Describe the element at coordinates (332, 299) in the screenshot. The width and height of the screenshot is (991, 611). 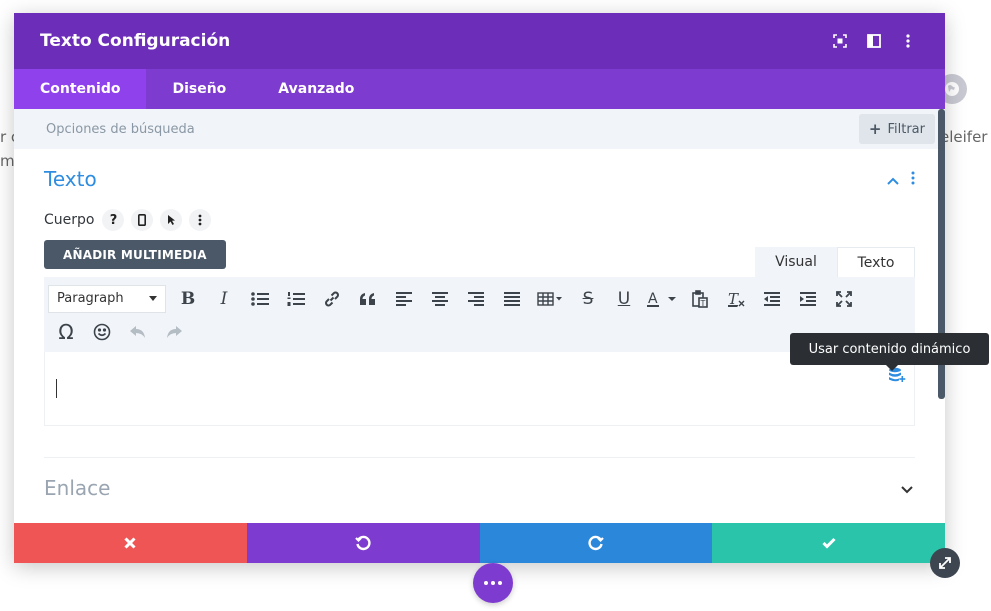
I see `link-icon` at that location.